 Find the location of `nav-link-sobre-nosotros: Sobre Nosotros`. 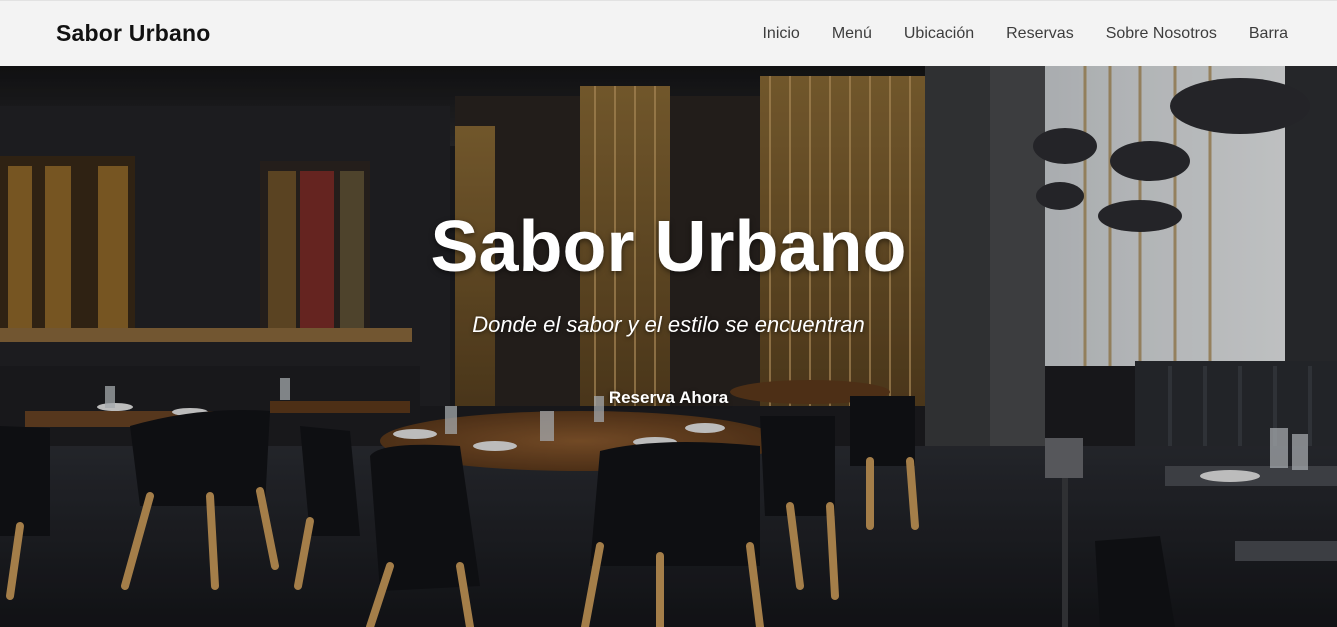

nav-link-sobre-nosotros: Sobre Nosotros is located at coordinates (1161, 34).